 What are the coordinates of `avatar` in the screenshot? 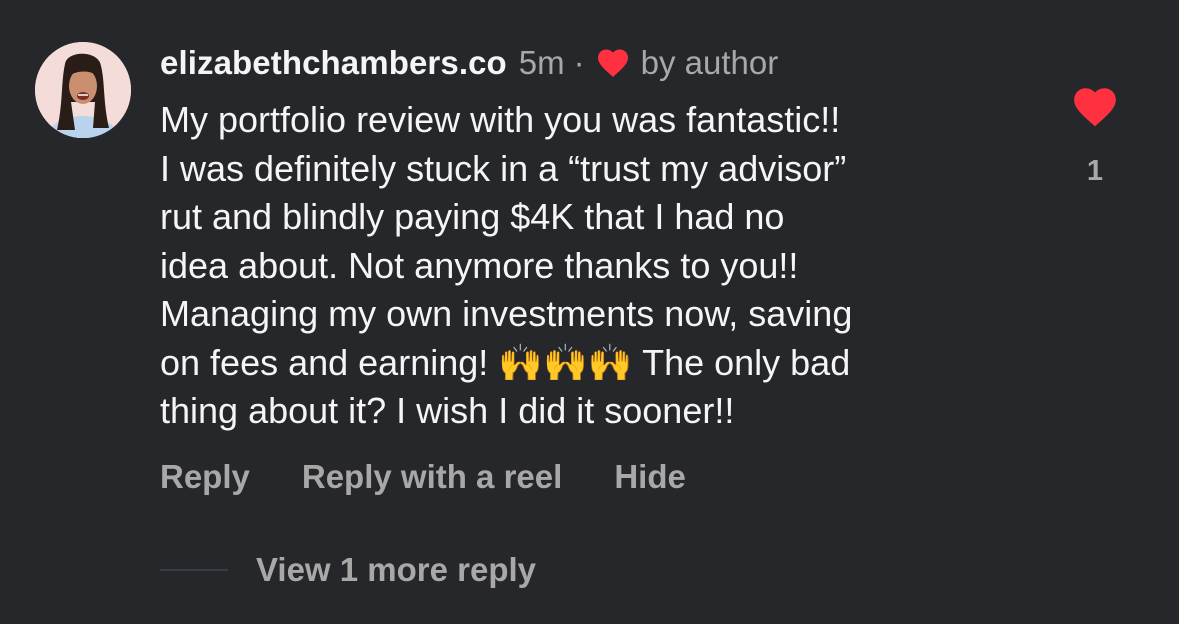 It's located at (83, 90).